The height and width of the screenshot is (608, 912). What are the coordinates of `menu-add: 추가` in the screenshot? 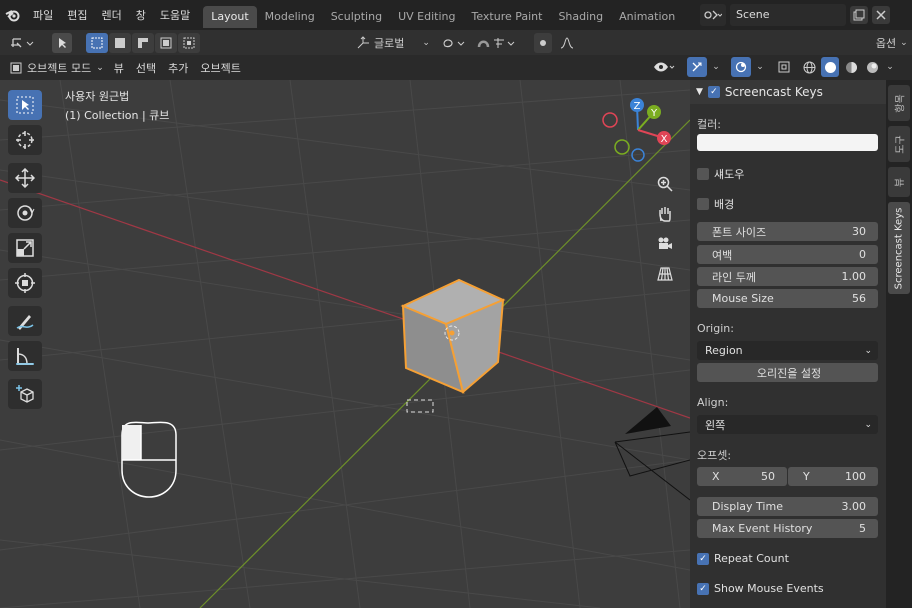 It's located at (178, 68).